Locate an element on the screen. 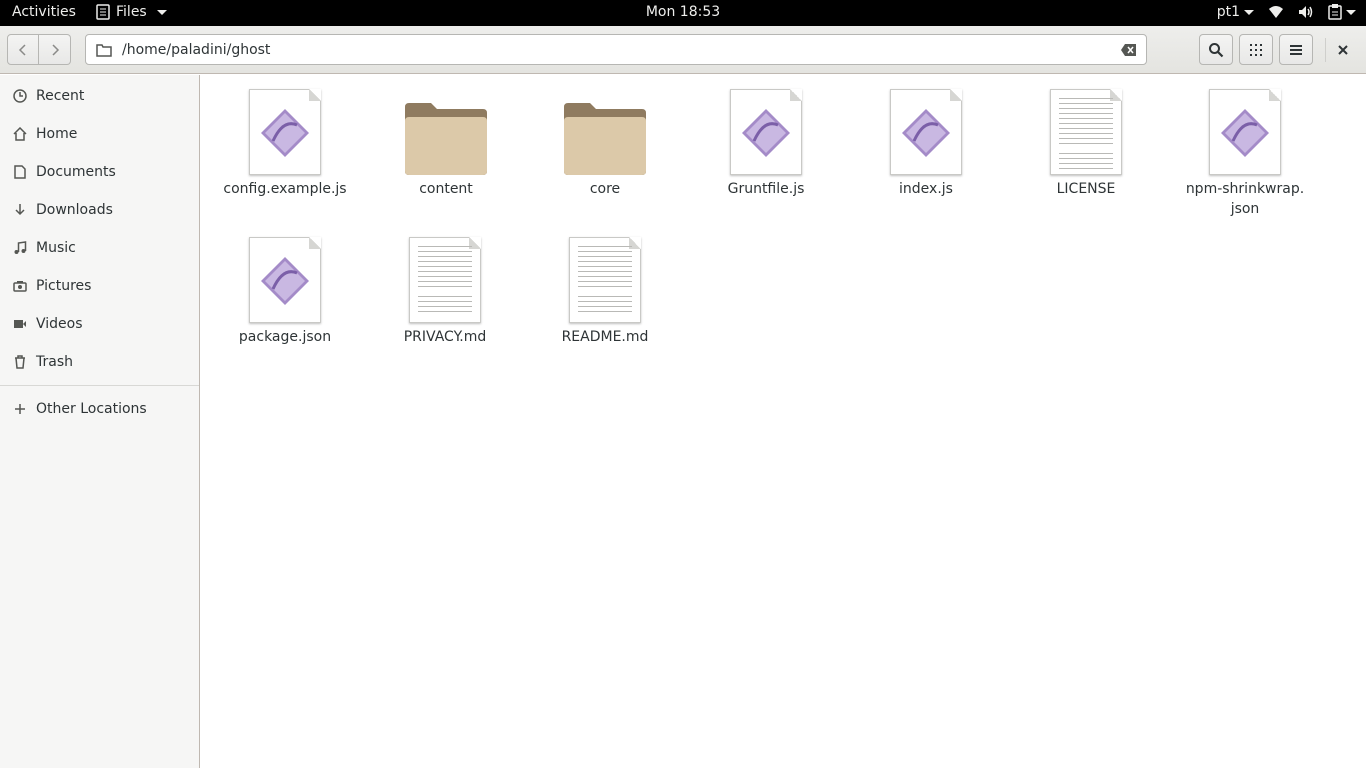 The height and width of the screenshot is (768, 1366). sidebar-item-music: Music is located at coordinates (99, 248).